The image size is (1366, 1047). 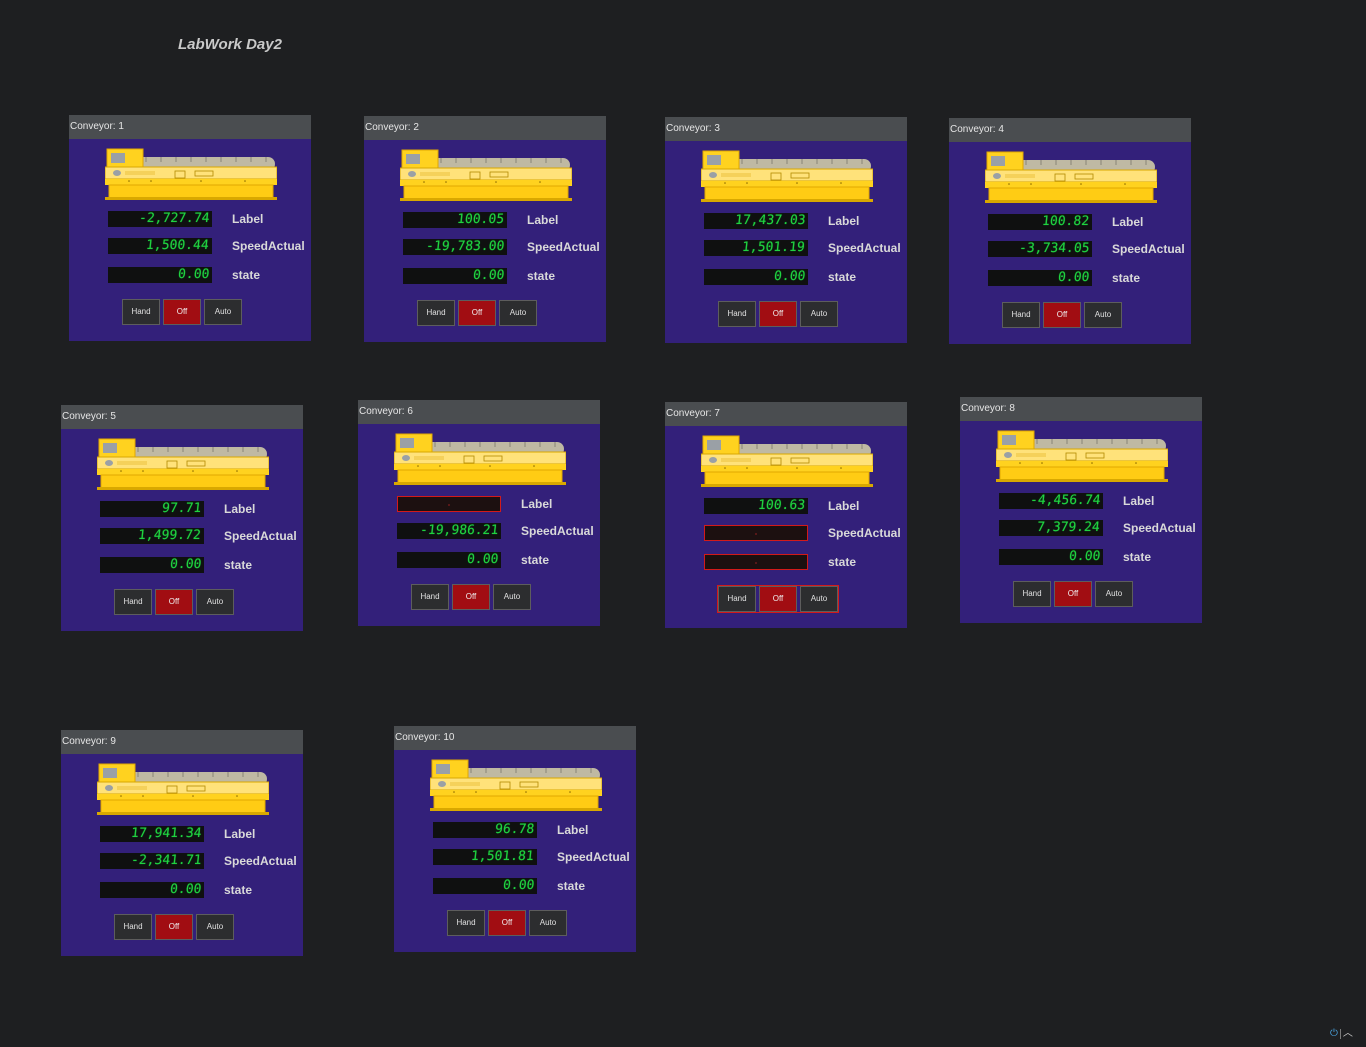 I want to click on panel-header: Conveyor: 10, so click(x=515, y=738).